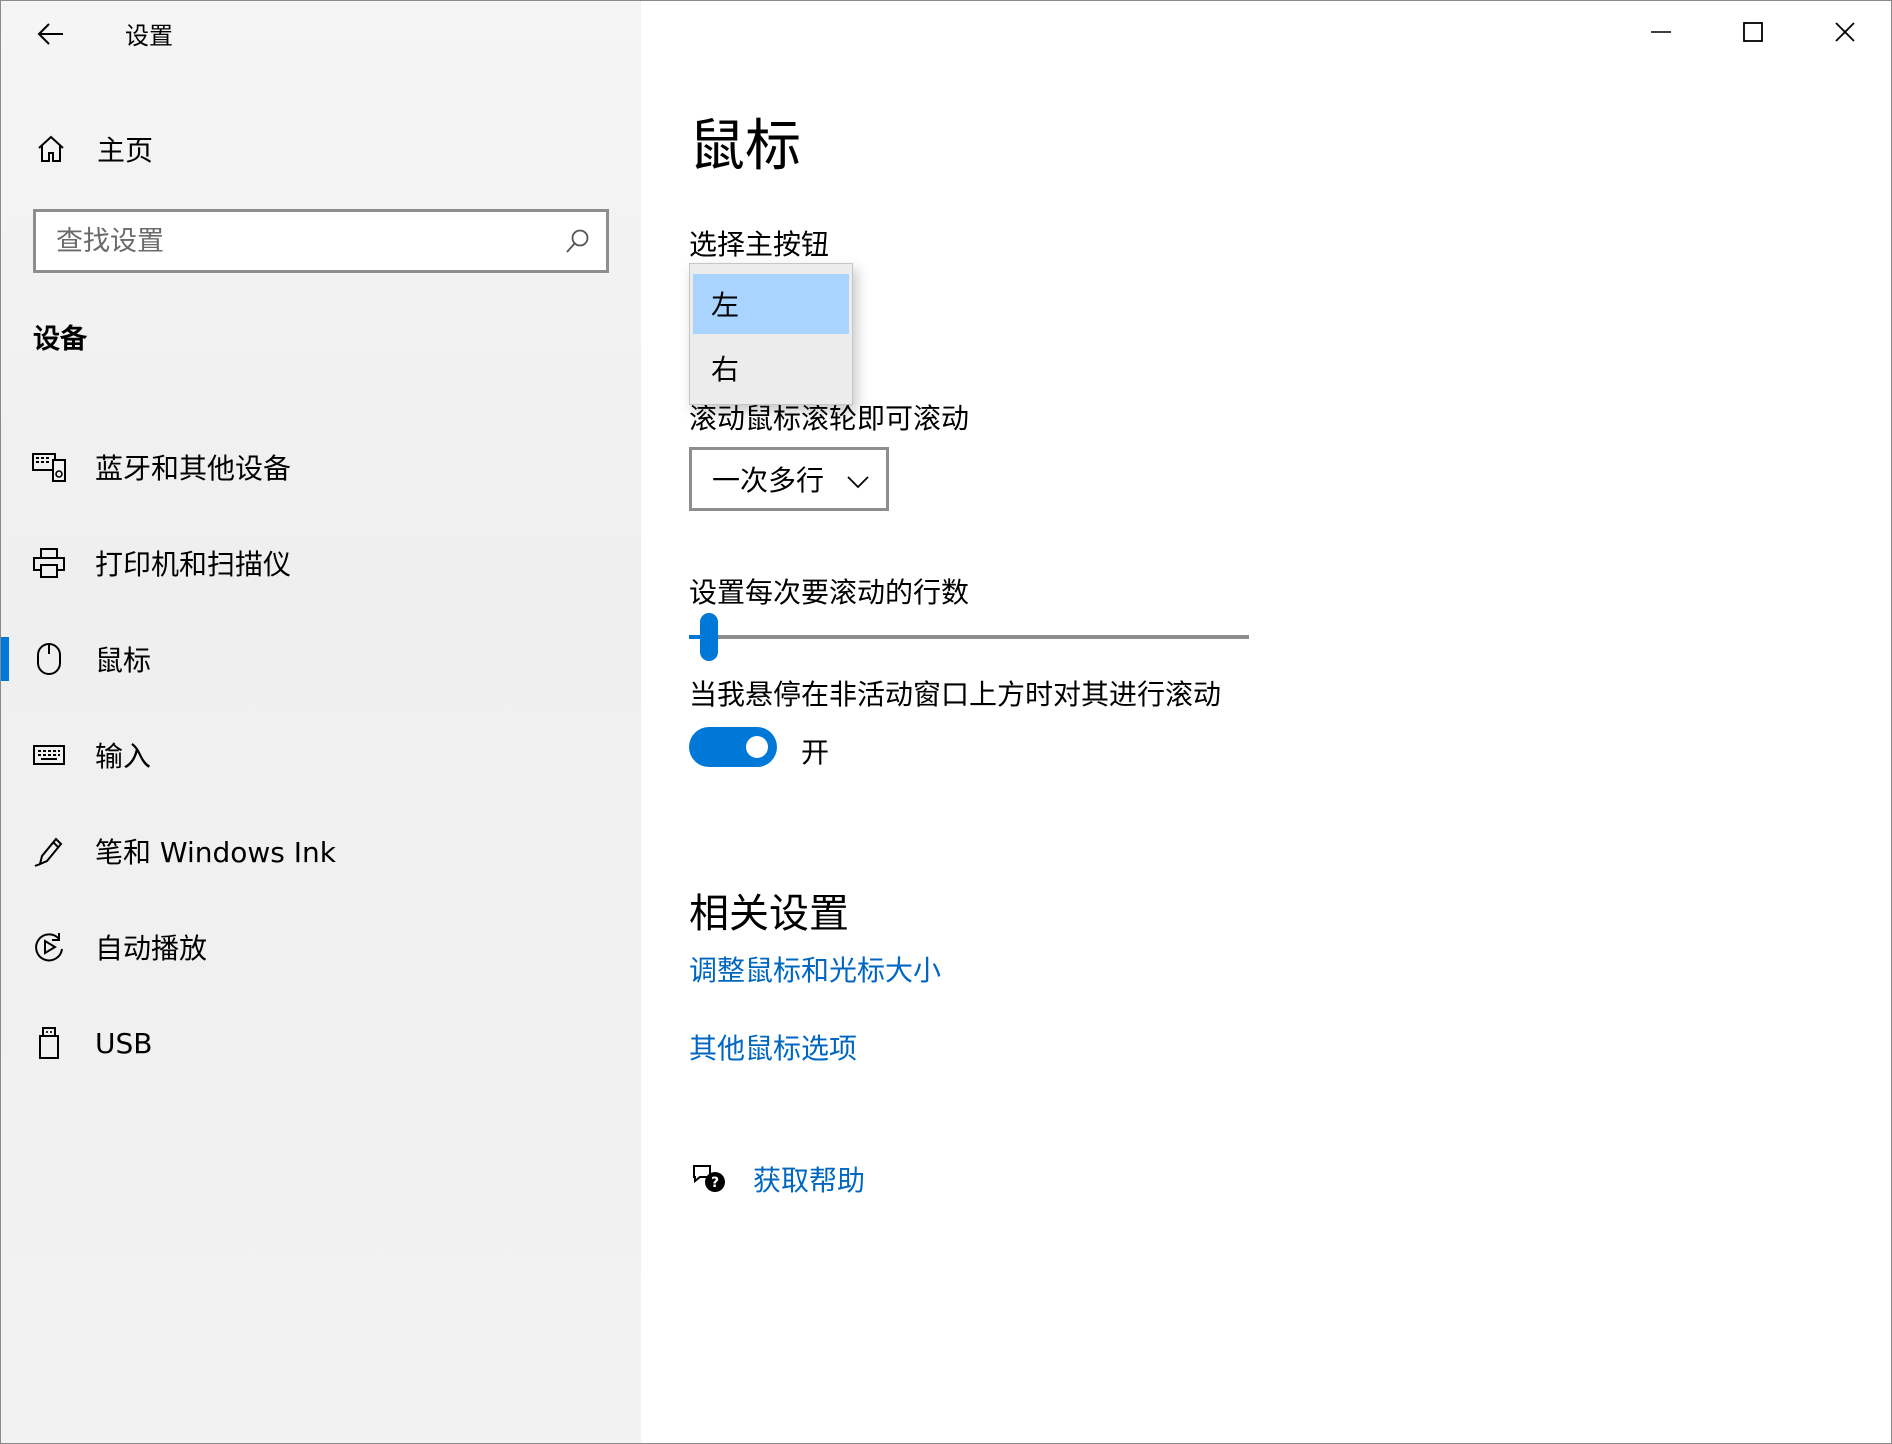 The image size is (1892, 1444). I want to click on sidebar-item-mouse: 鼠标, so click(321, 659).